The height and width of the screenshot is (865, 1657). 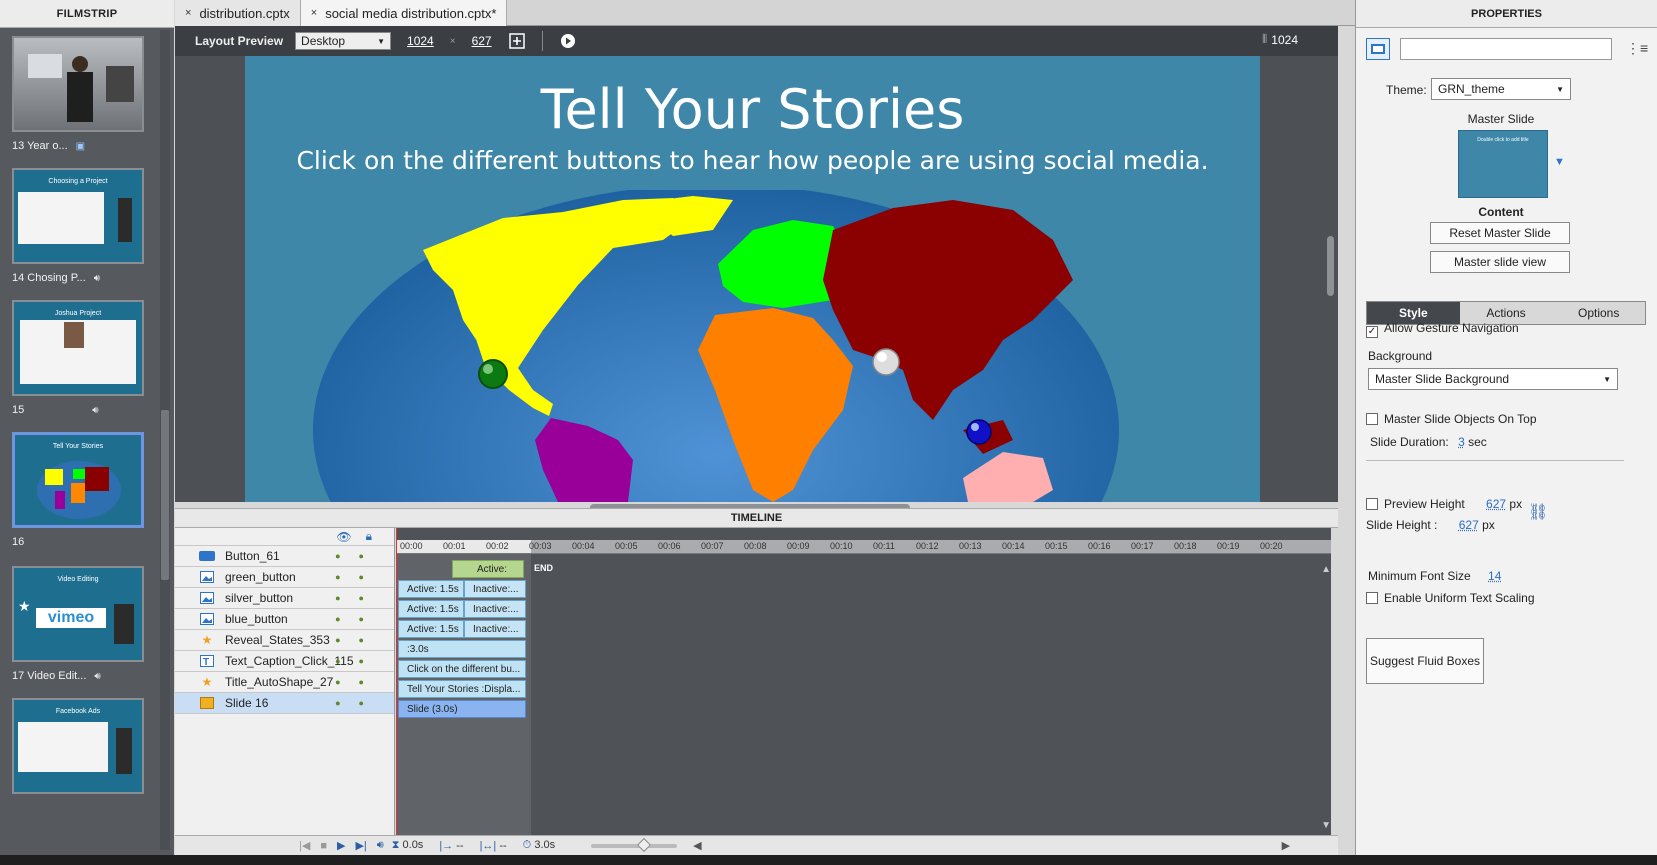 What do you see at coordinates (1493, 379) in the screenshot?
I see `background-dropdown: Master Slide Background ▼` at bounding box center [1493, 379].